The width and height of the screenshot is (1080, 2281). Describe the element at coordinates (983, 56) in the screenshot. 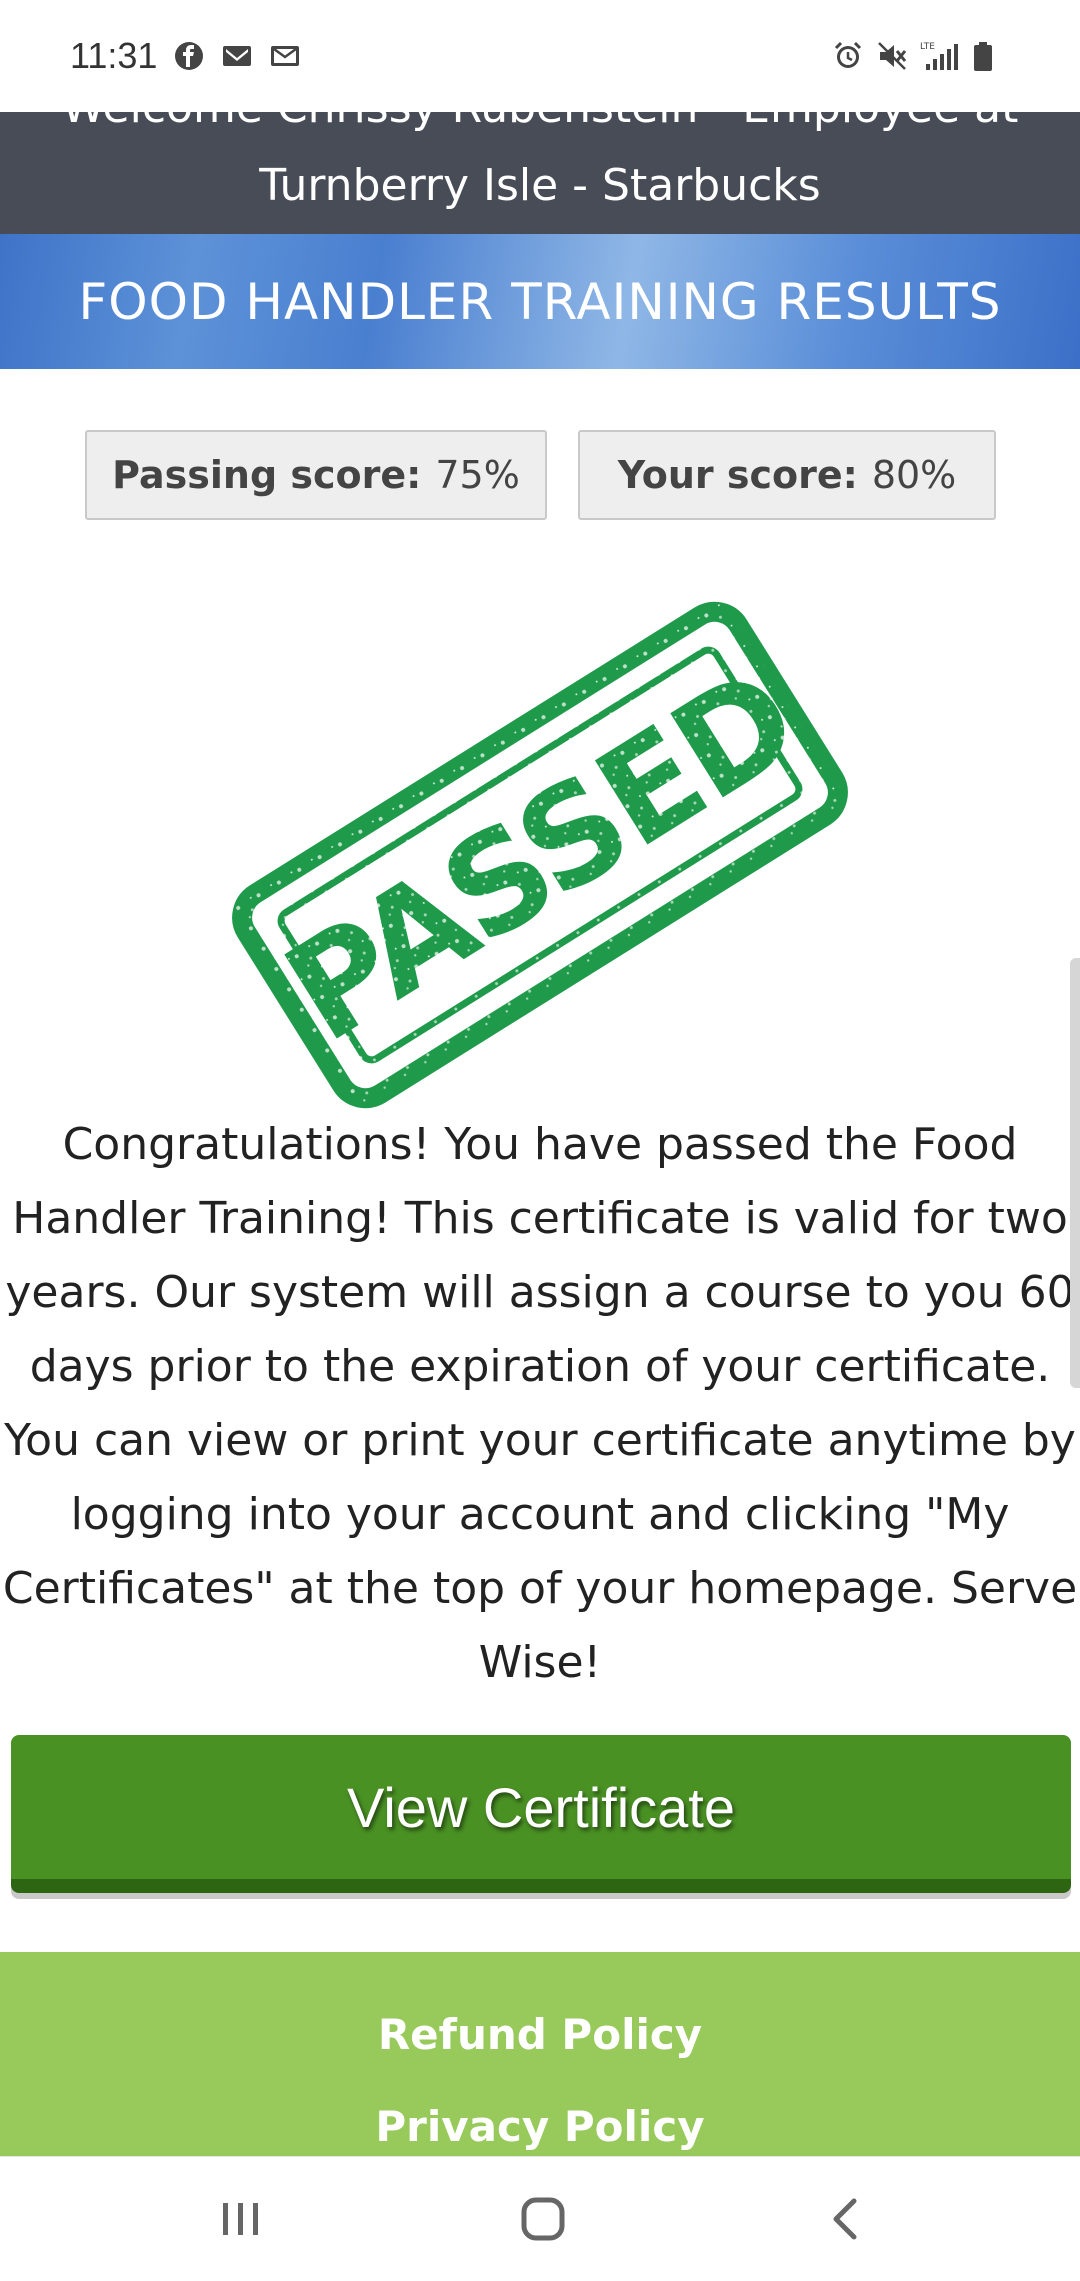

I see `battery-icon` at that location.